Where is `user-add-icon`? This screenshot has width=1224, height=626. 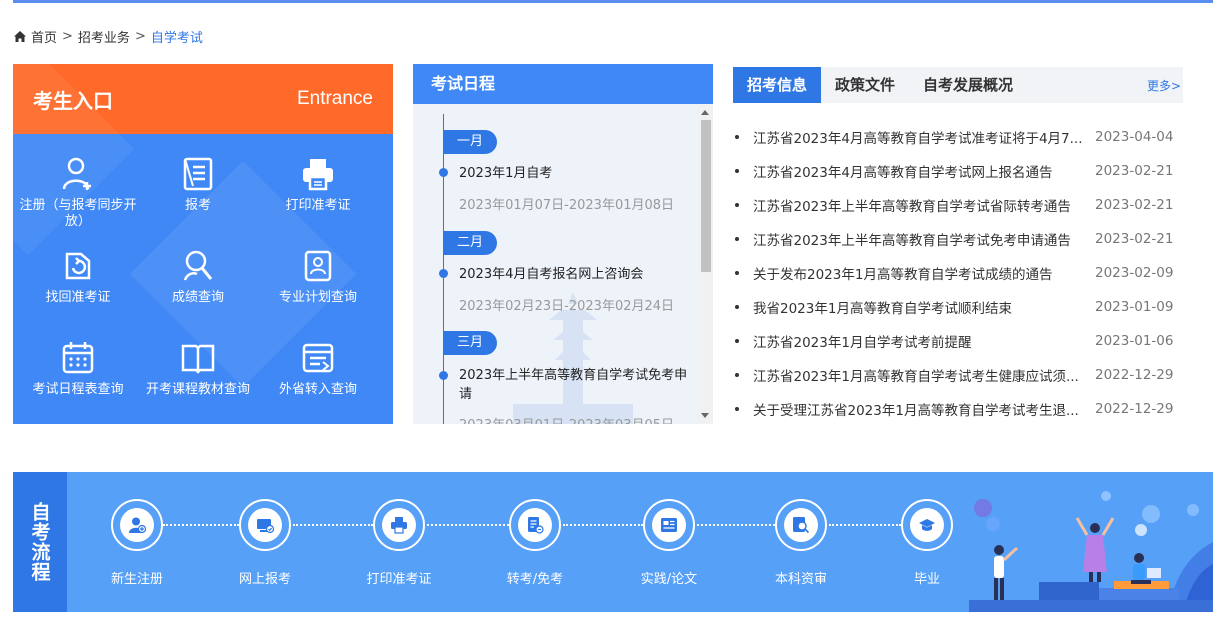 user-add-icon is located at coordinates (137, 525).